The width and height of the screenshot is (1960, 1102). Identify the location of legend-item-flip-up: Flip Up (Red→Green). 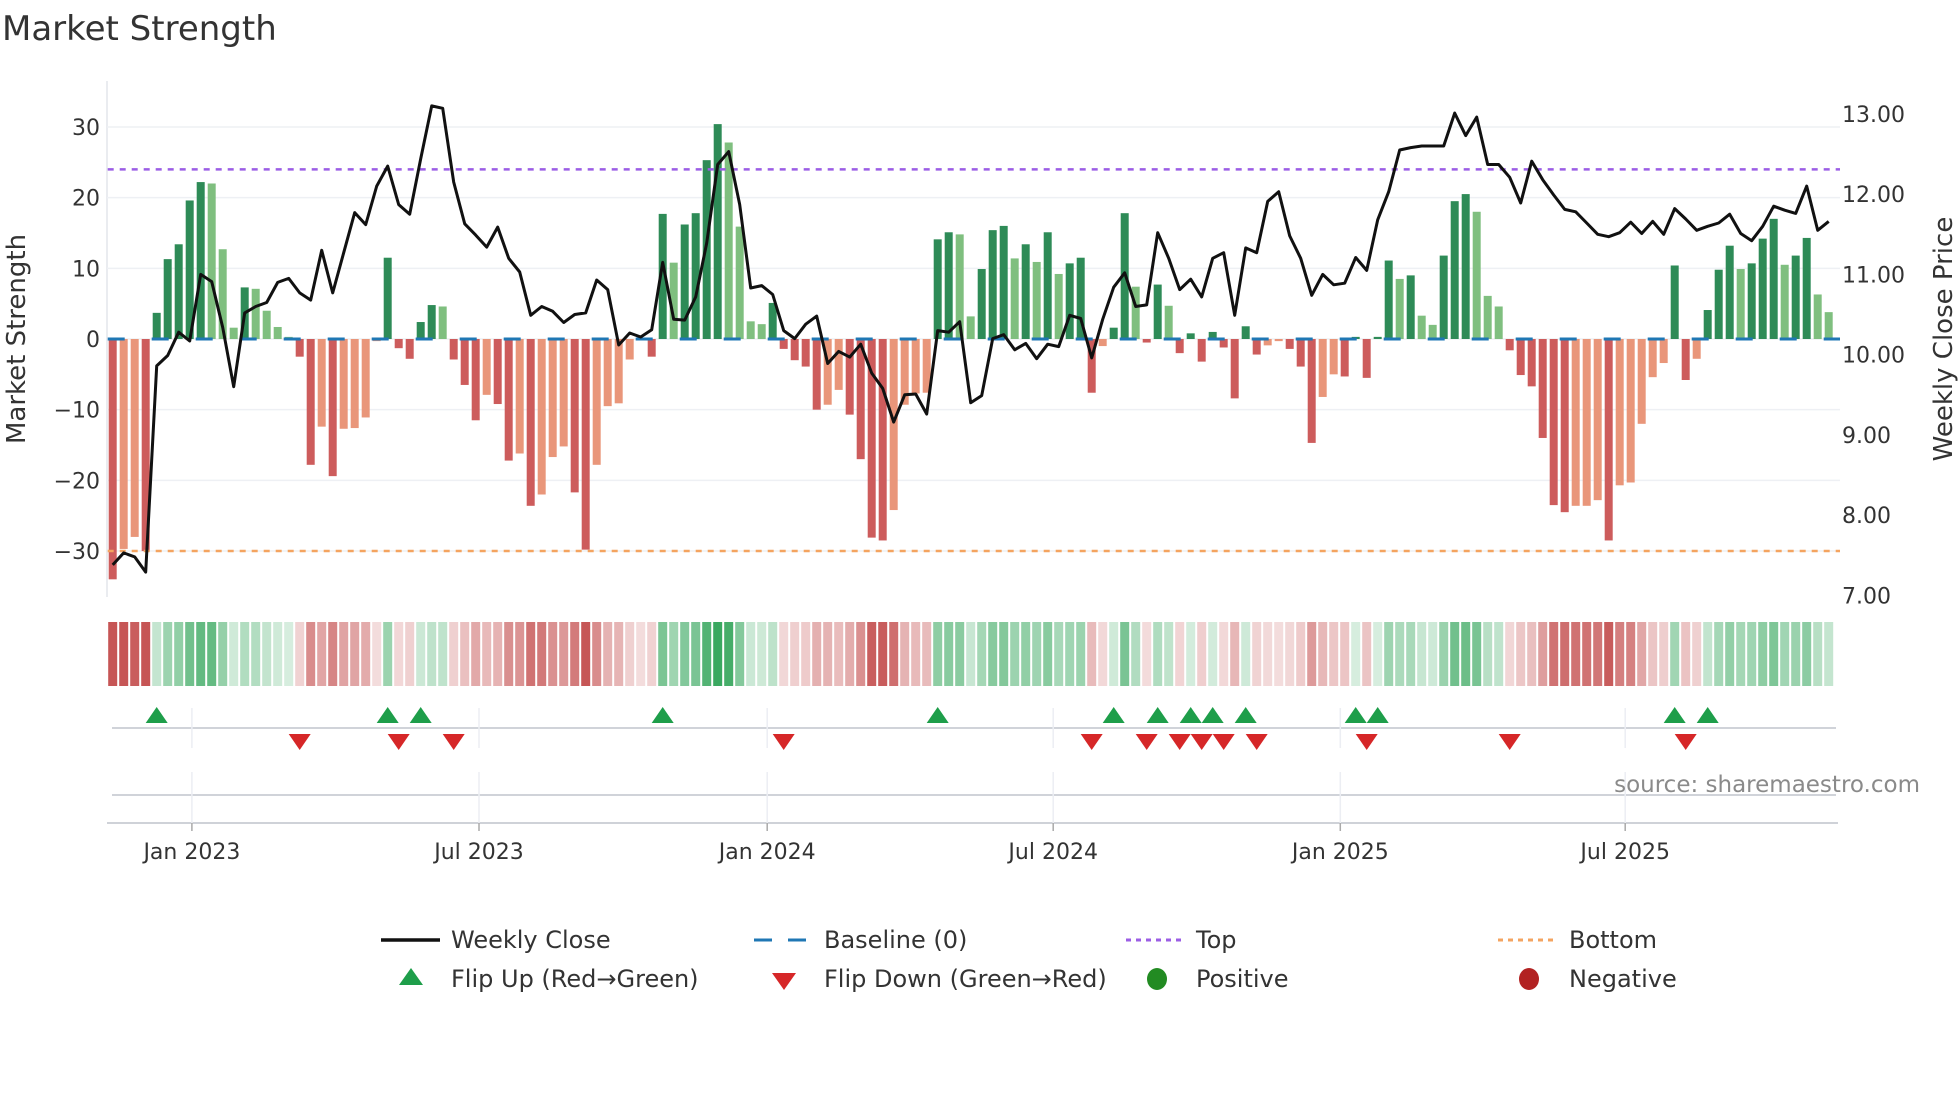
(549, 979).